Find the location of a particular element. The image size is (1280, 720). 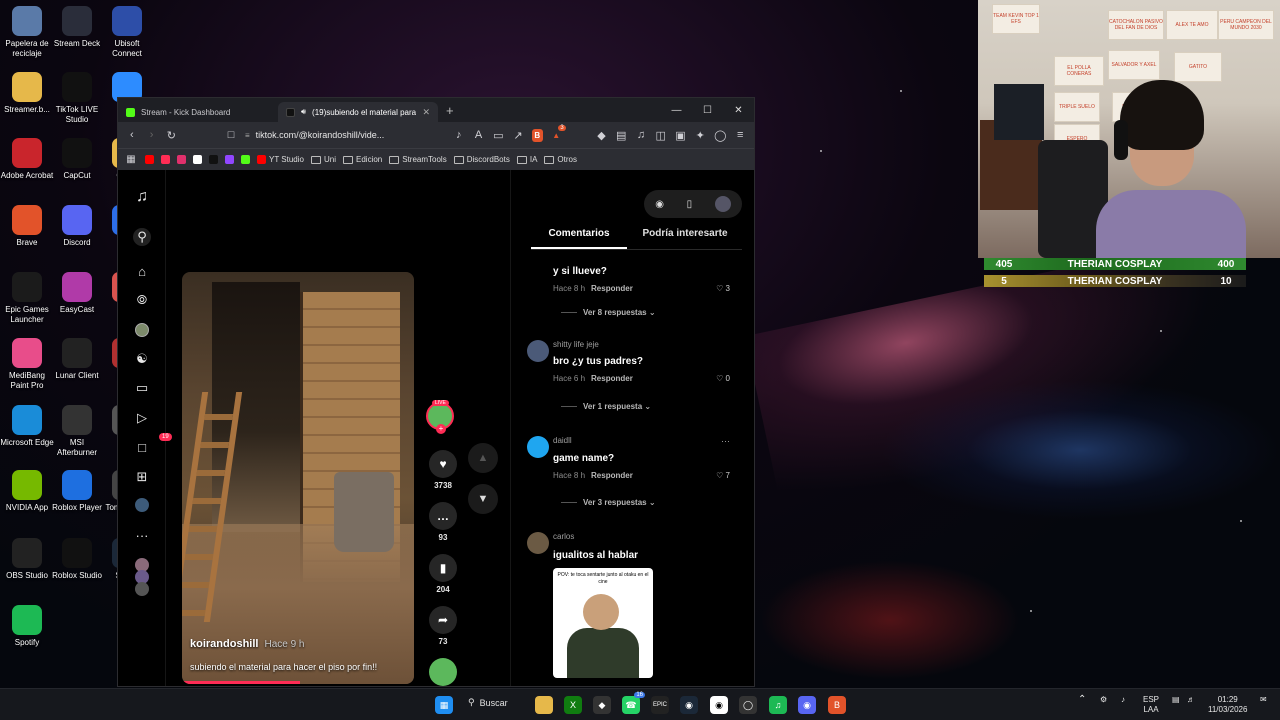

desktop-shortcut: TikTok LIVE Studio is located at coordinates (77, 98).